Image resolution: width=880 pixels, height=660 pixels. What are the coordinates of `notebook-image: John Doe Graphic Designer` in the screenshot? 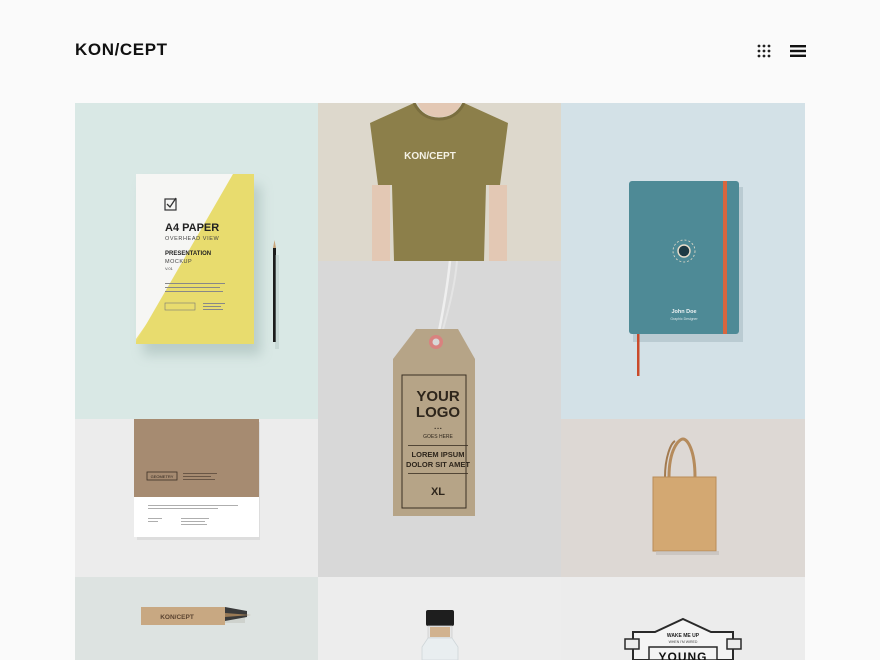 It's located at (686, 278).